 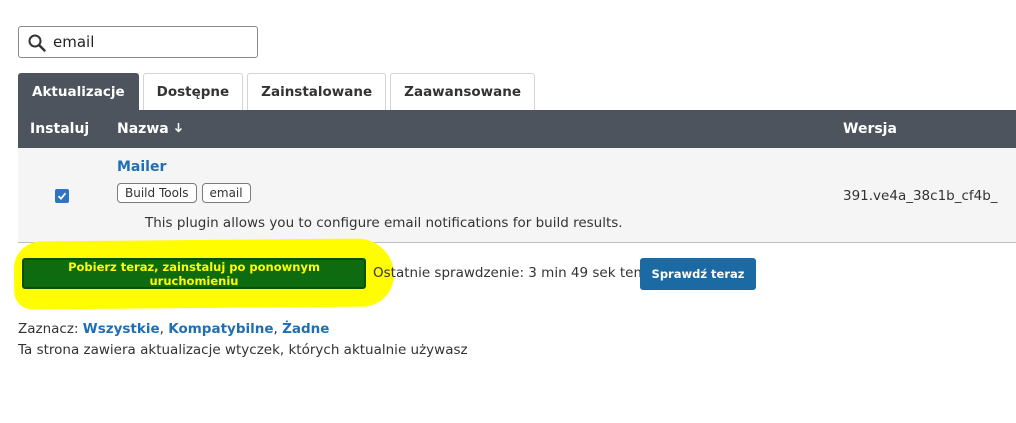 I want to click on last-check-status: Ostatnie sprawdzenie: 3 min 49 sek temu, so click(x=514, y=273).